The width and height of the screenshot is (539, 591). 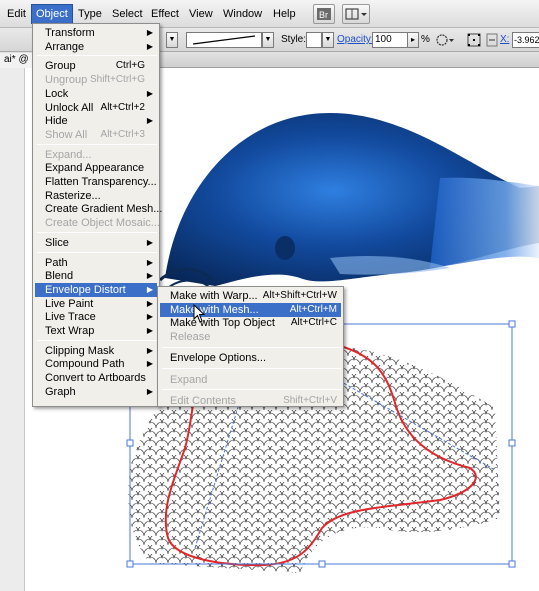 I want to click on envelope-menu-item-make-with-top-object: Make with Top Object Alt+Ctrl+C, so click(x=250, y=323).